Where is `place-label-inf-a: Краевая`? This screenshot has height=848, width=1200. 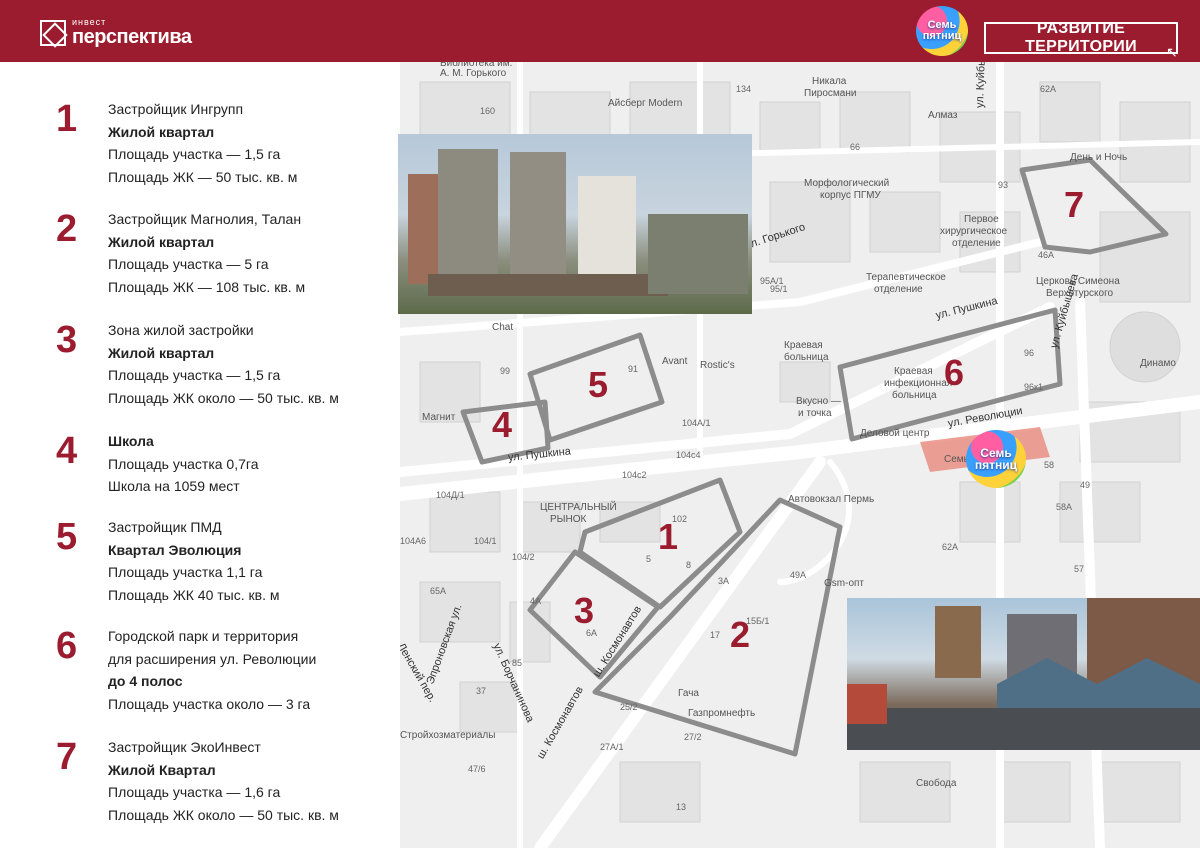
place-label-inf-a: Краевая is located at coordinates (913, 371).